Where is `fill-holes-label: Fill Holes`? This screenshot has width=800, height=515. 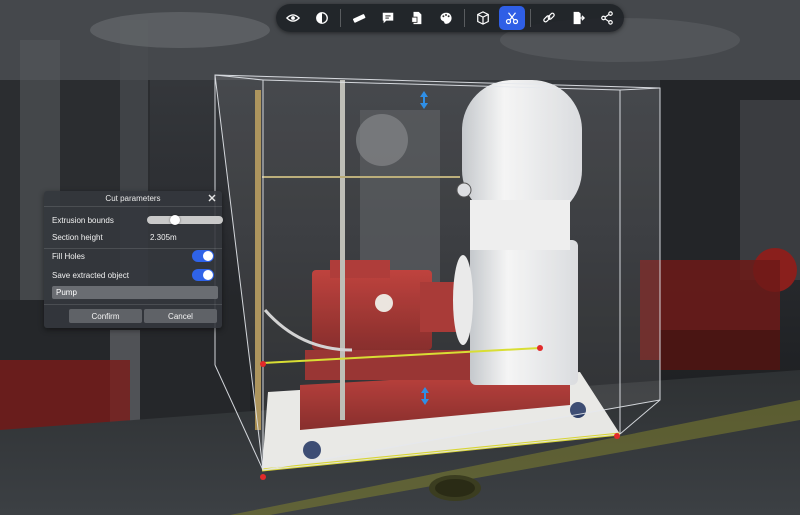
fill-holes-label: Fill Holes is located at coordinates (68, 256).